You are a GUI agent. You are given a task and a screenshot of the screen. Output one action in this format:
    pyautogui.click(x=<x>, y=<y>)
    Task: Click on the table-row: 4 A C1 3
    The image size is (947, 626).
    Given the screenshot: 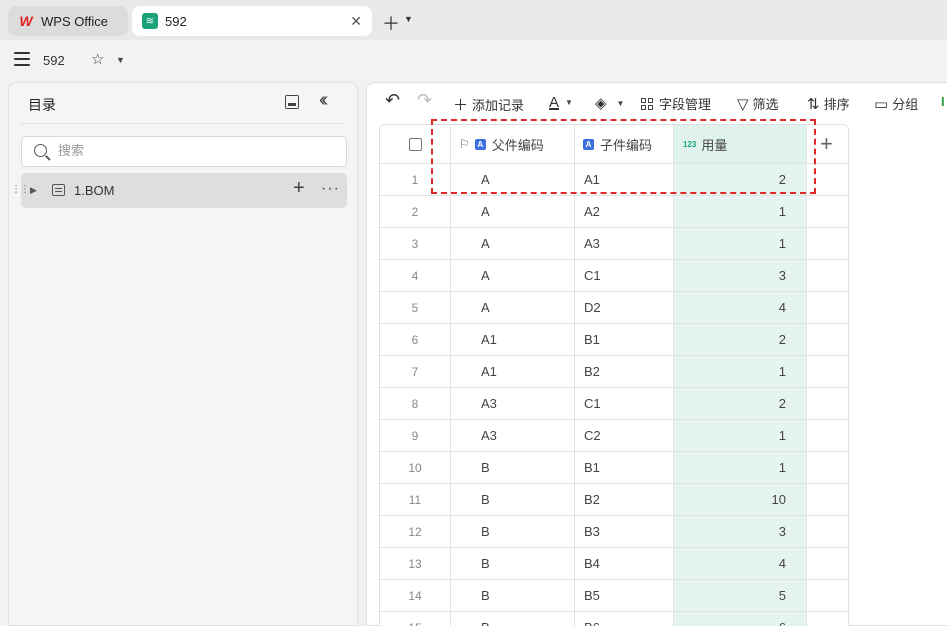 What is the action you would take?
    pyautogui.click(x=614, y=276)
    